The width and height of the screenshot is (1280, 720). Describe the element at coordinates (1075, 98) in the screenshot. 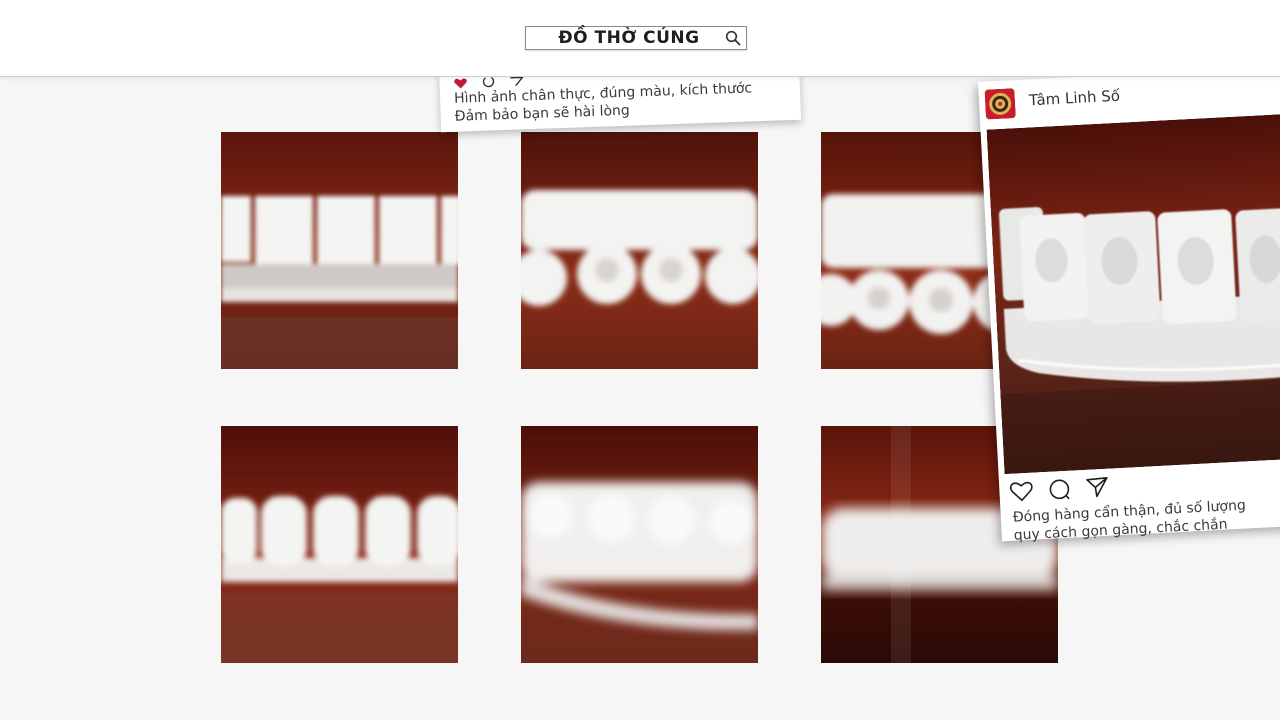

I see `account-name: Tâm Linh Số` at that location.